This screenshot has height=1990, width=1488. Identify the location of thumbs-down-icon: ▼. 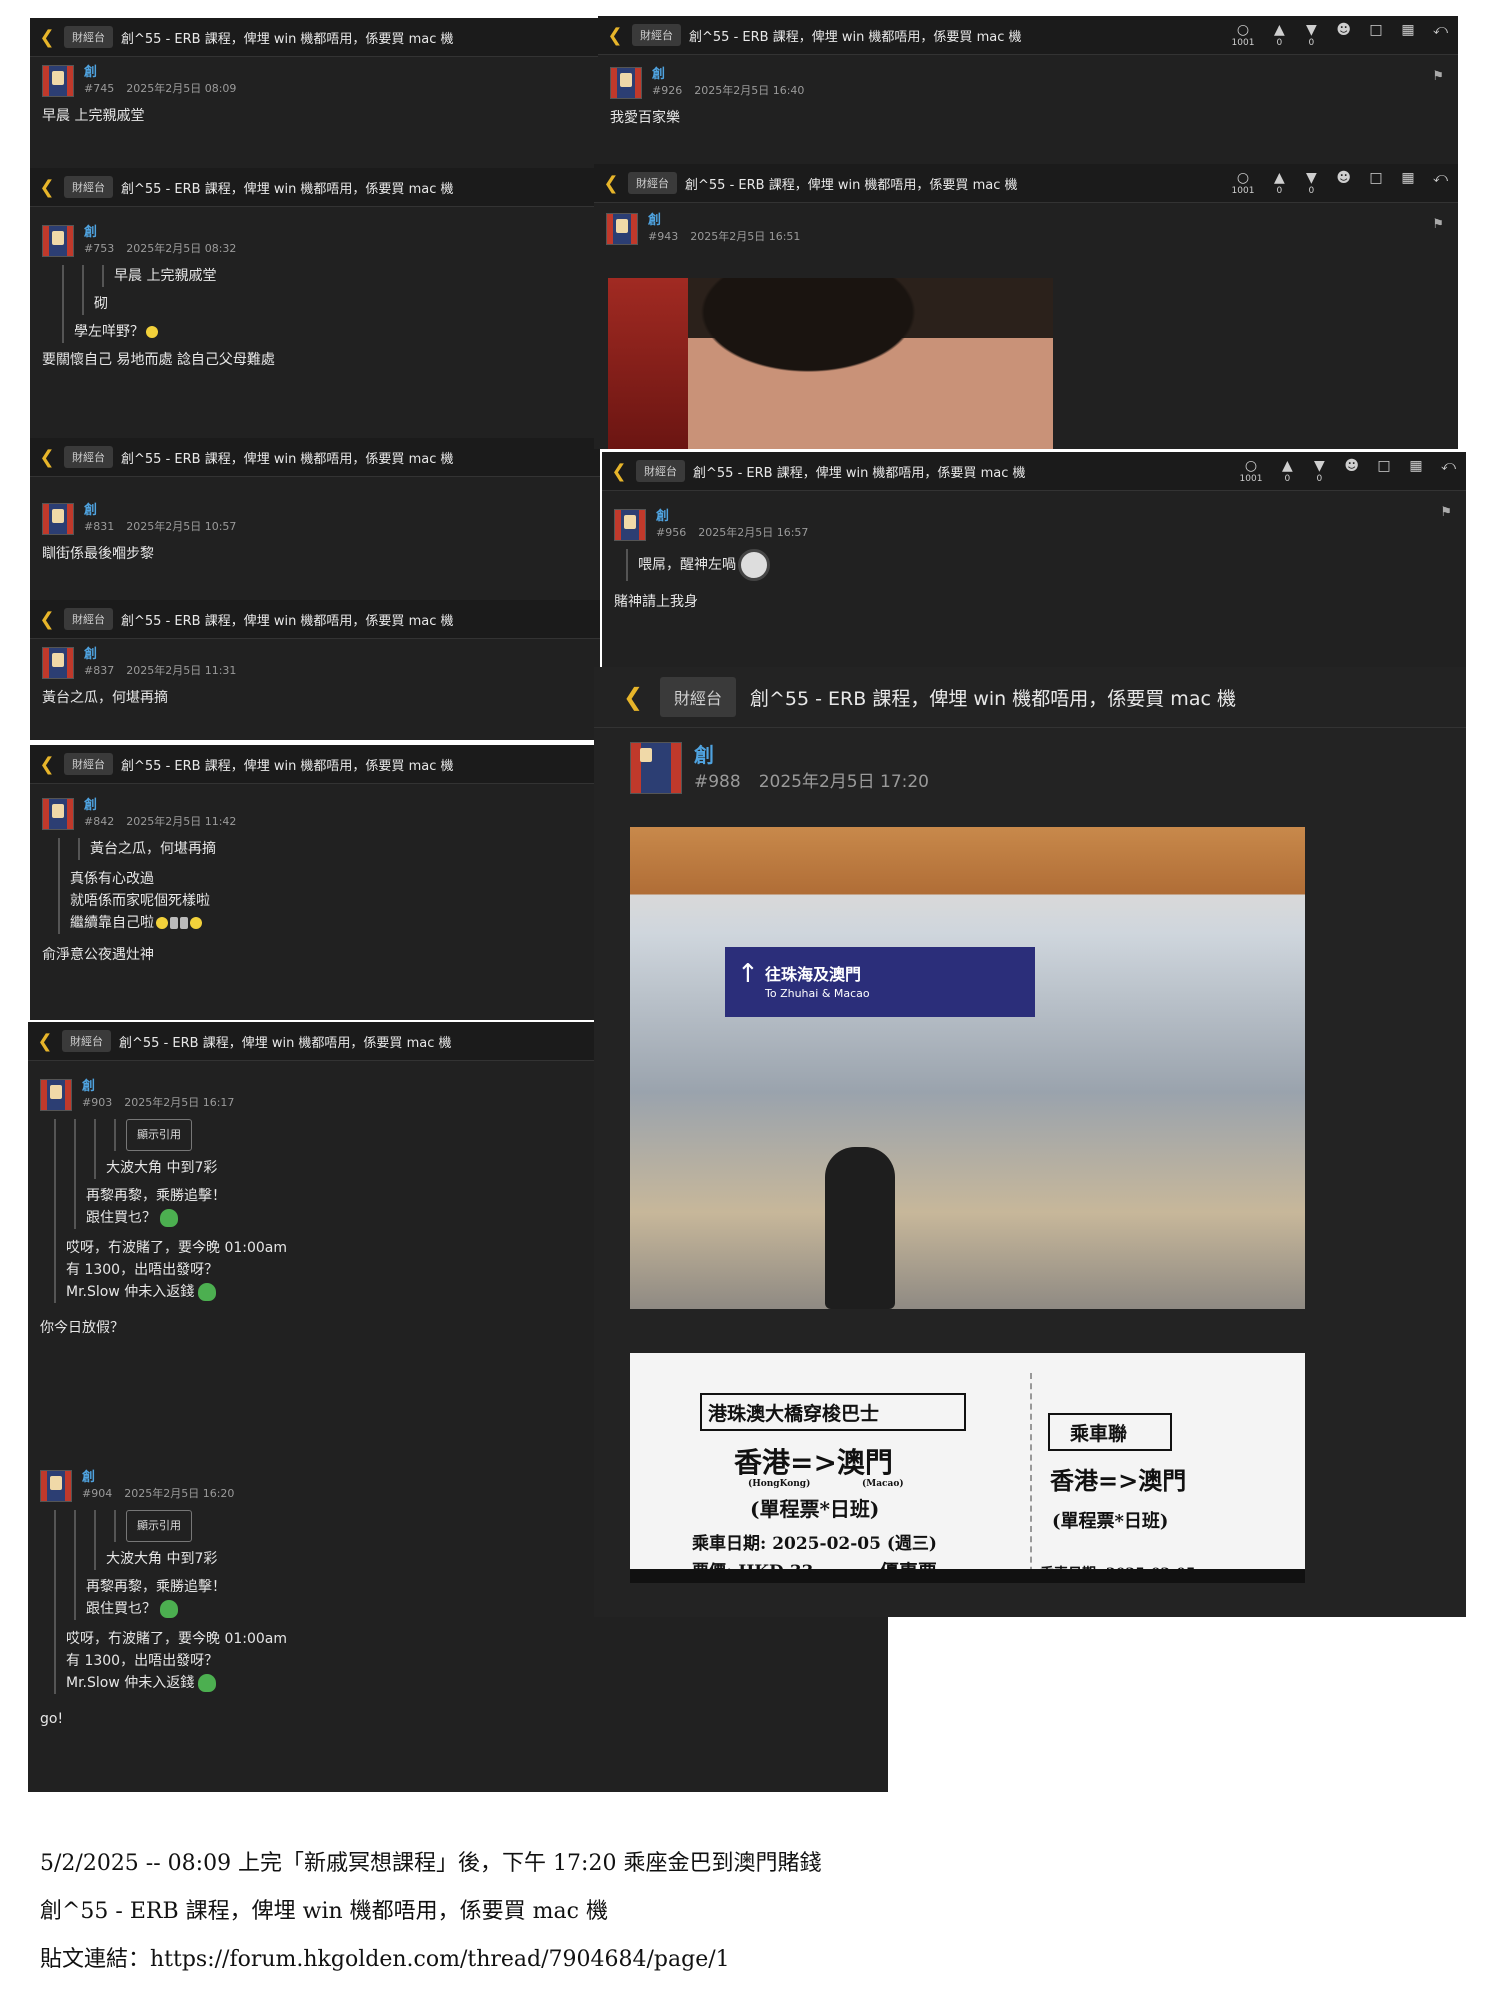
(1319, 466).